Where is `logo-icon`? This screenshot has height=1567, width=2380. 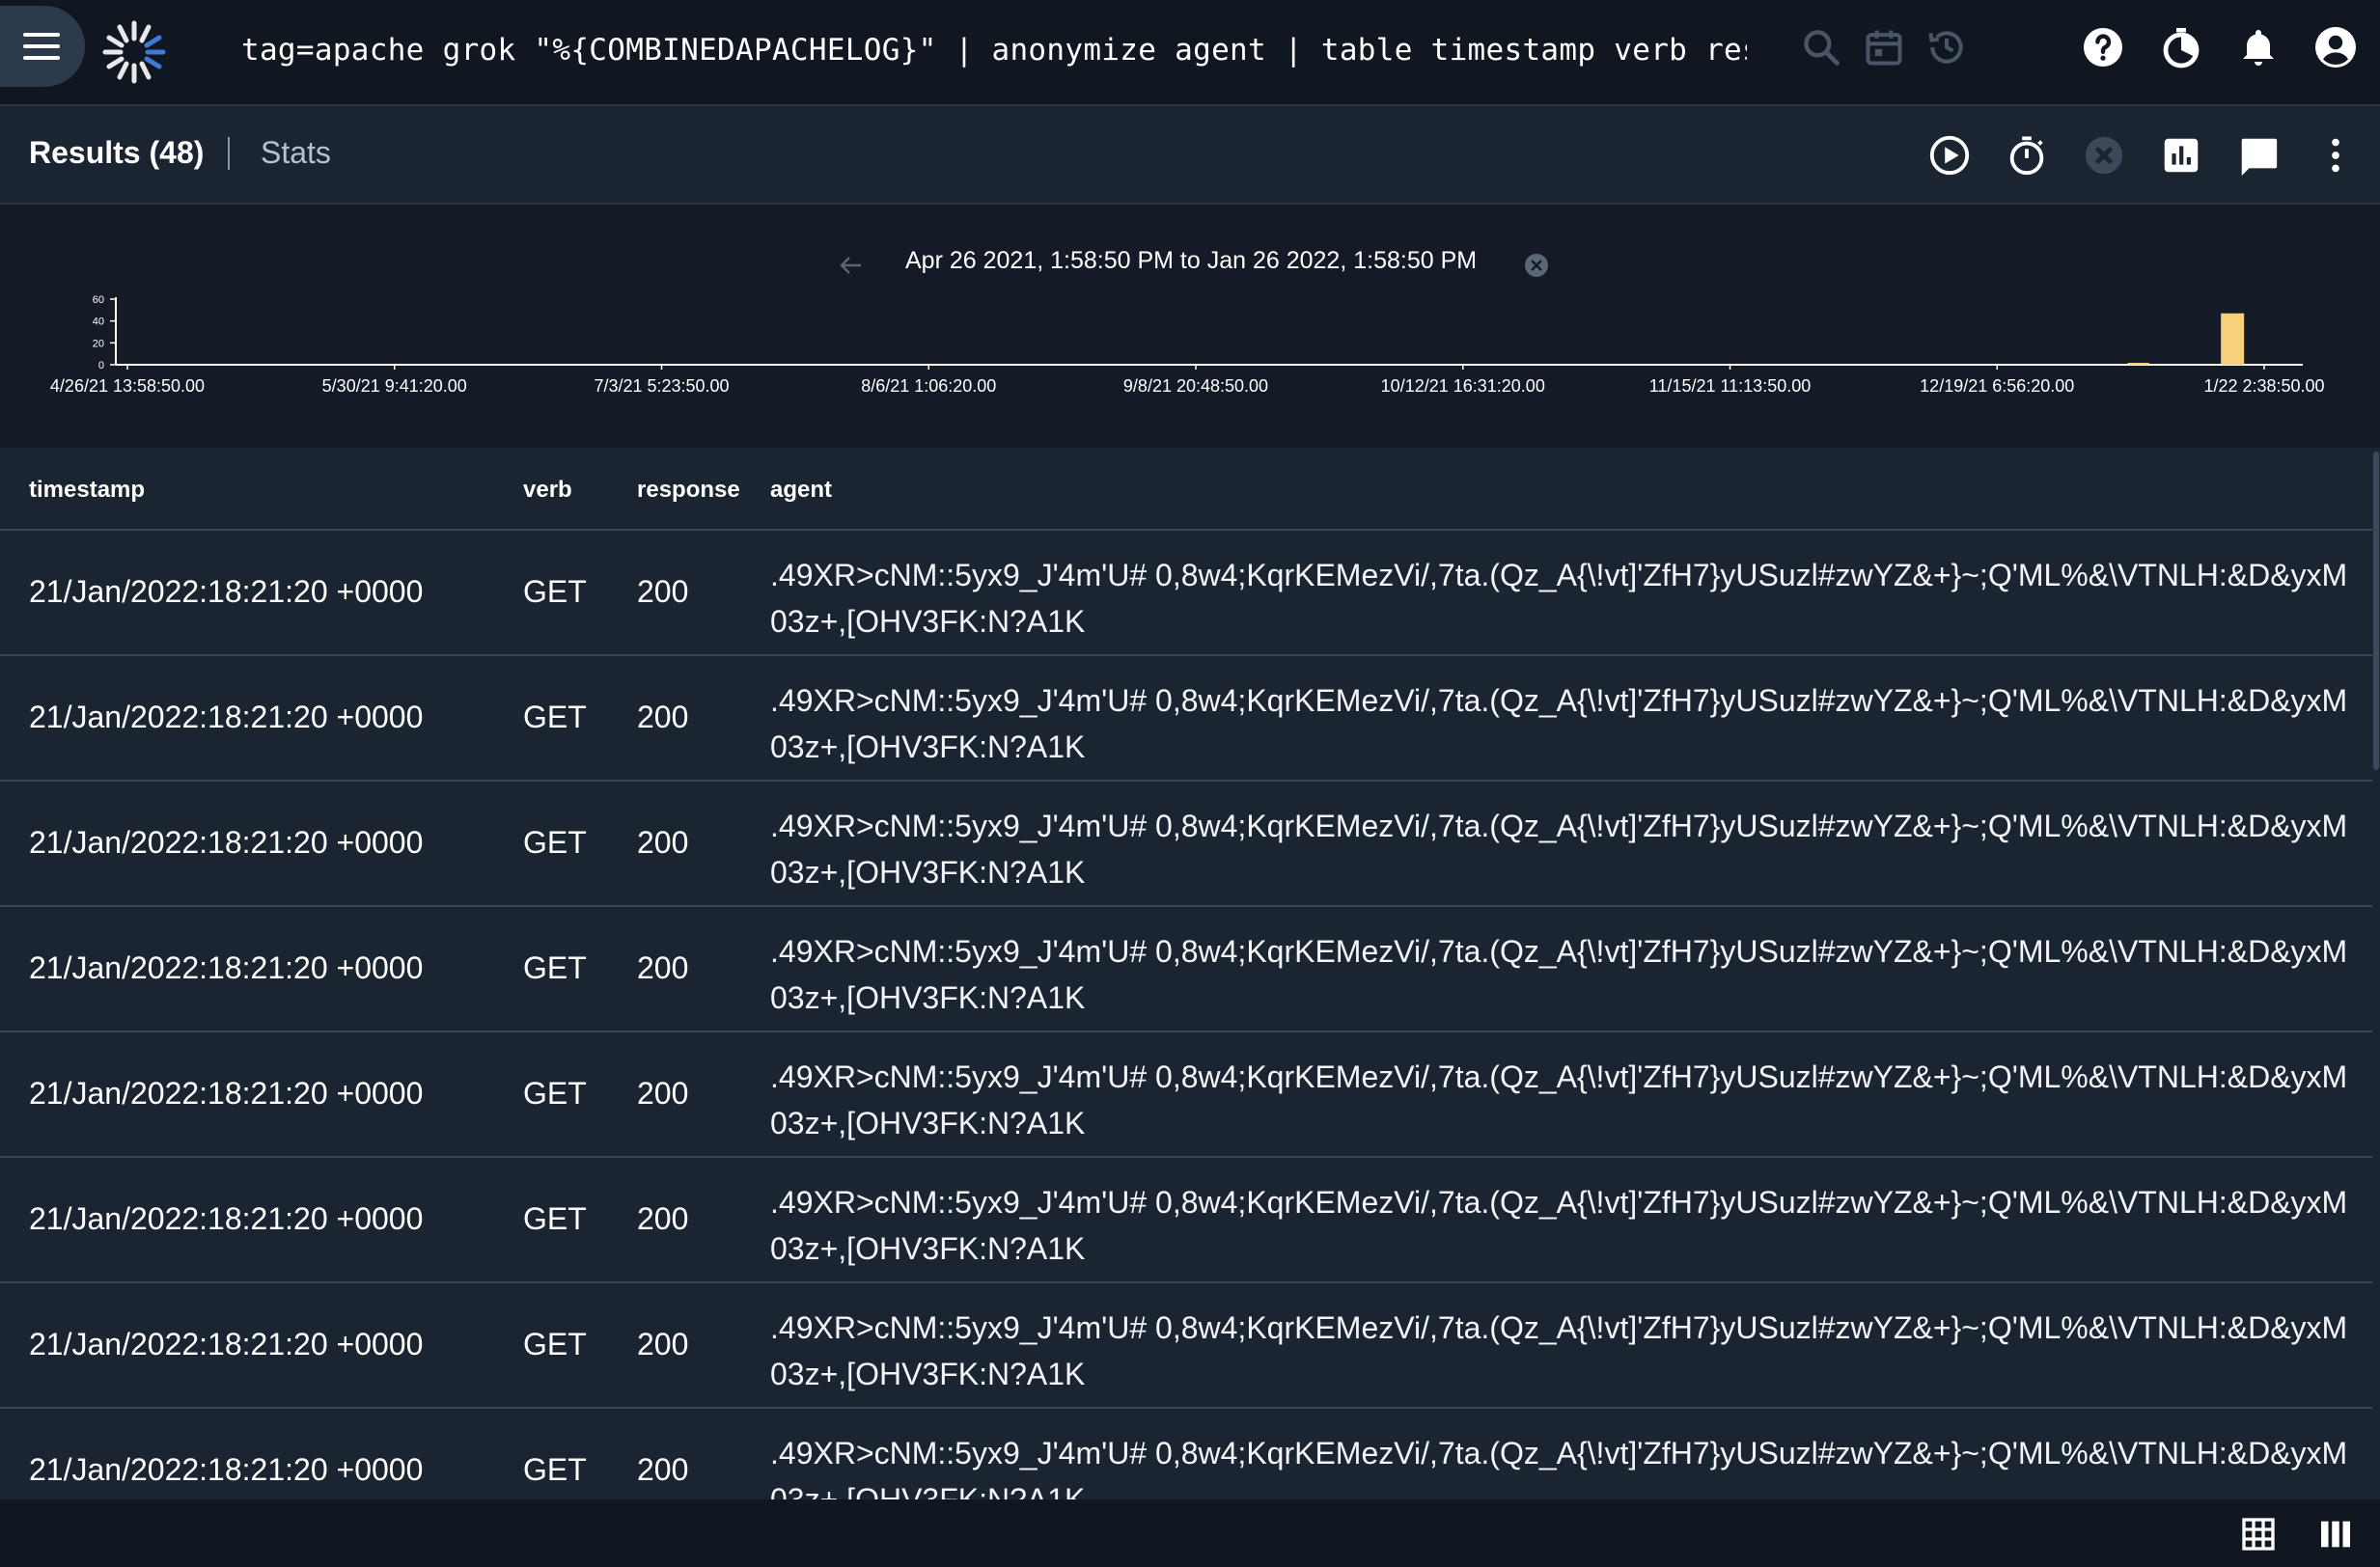 logo-icon is located at coordinates (134, 52).